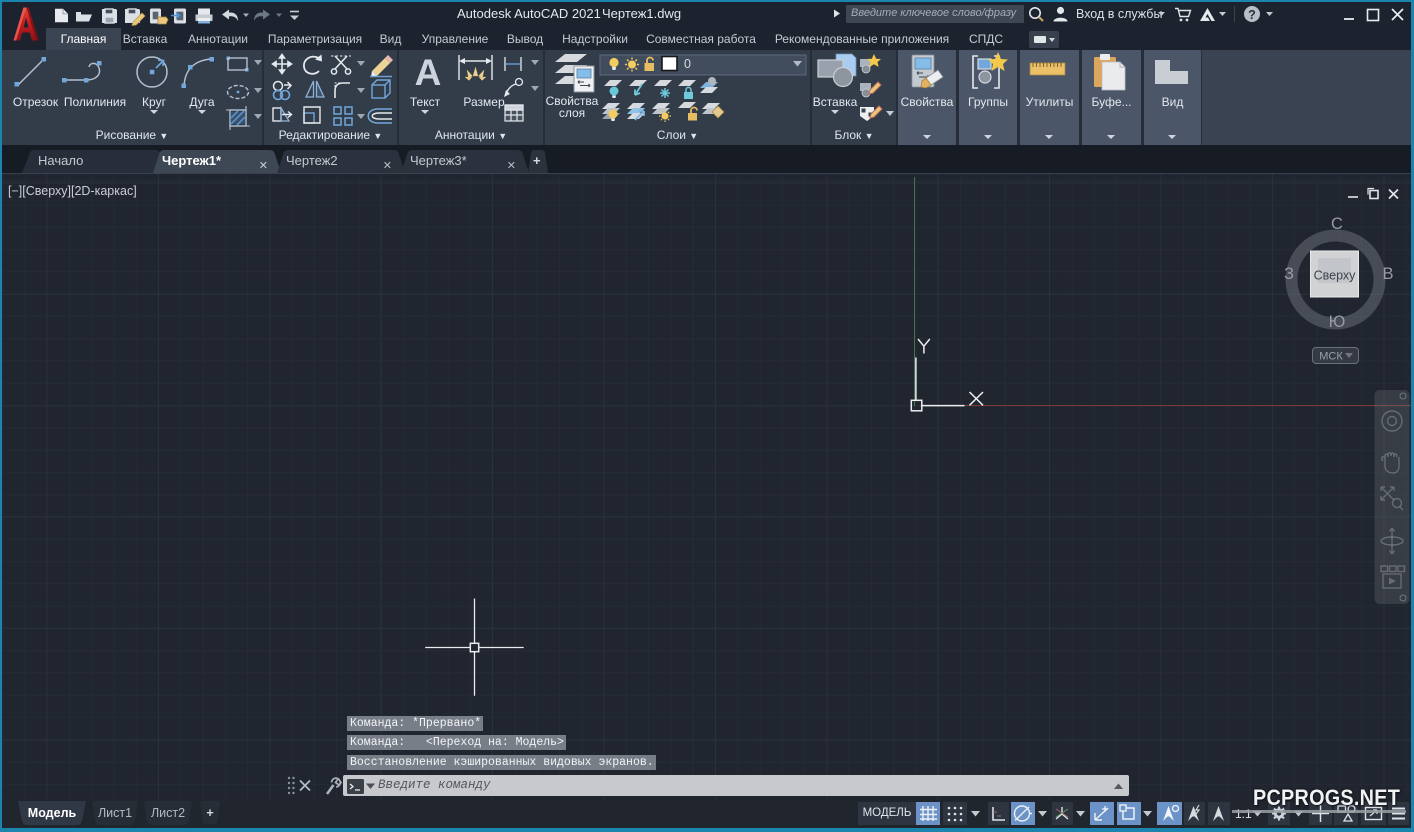 The width and height of the screenshot is (1414, 832). I want to click on svg-text: С, so click(1337, 224).